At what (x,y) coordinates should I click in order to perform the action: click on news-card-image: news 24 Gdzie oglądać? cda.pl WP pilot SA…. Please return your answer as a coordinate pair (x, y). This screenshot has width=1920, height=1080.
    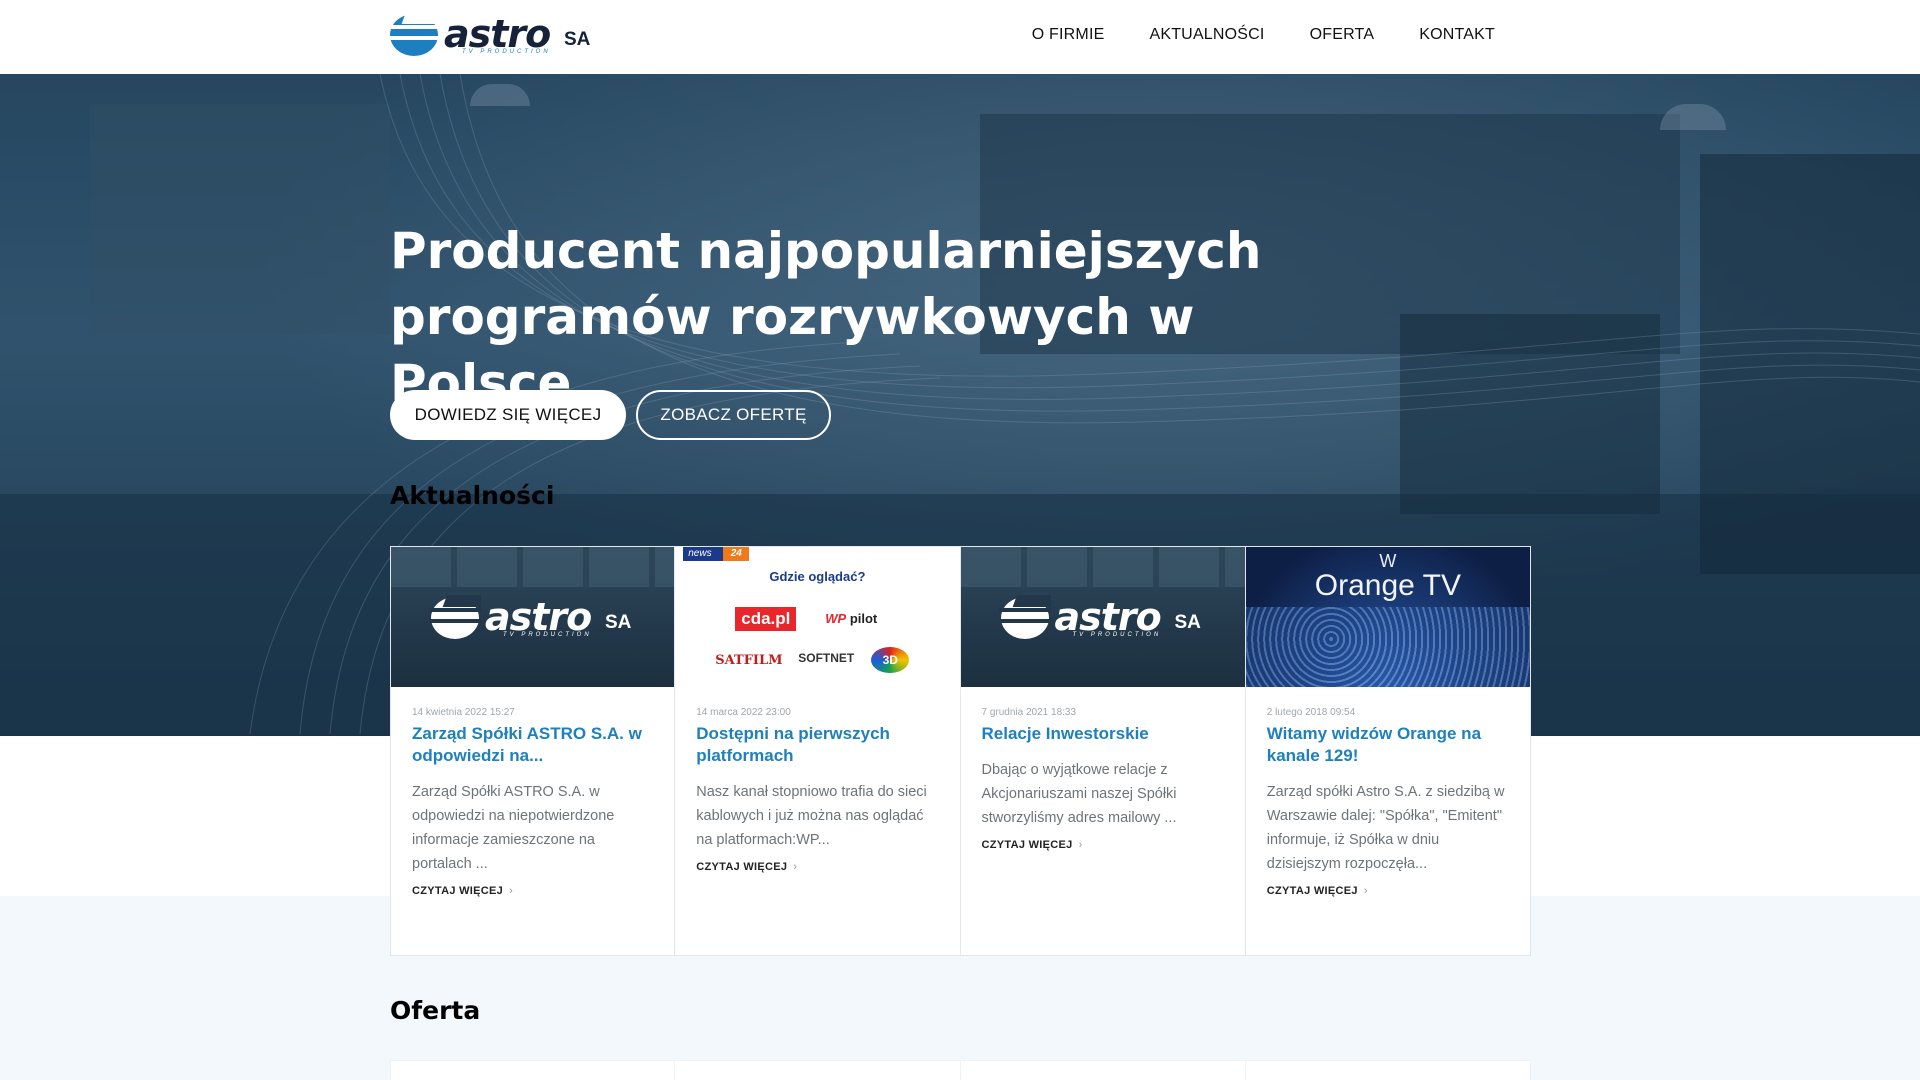
    Looking at the image, I should click on (817, 617).